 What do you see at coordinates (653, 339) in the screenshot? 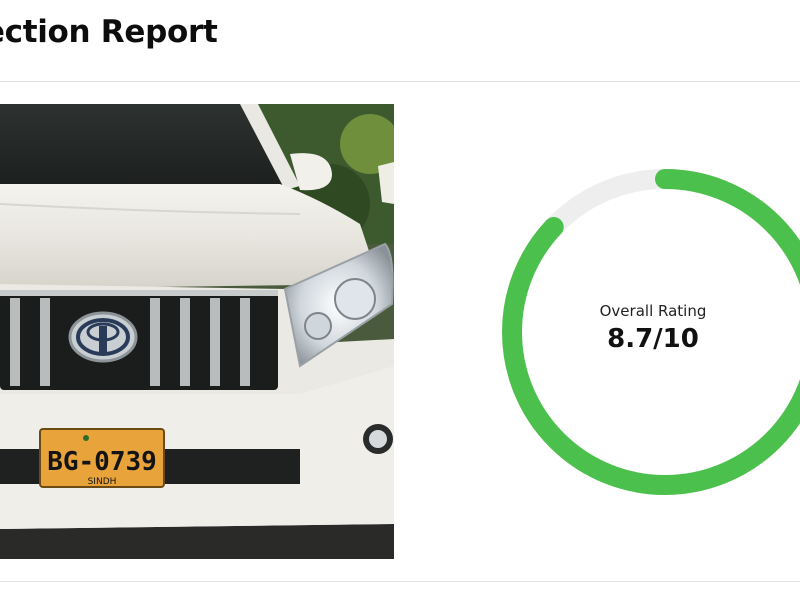
I see `rating-value: 8.7/10` at bounding box center [653, 339].